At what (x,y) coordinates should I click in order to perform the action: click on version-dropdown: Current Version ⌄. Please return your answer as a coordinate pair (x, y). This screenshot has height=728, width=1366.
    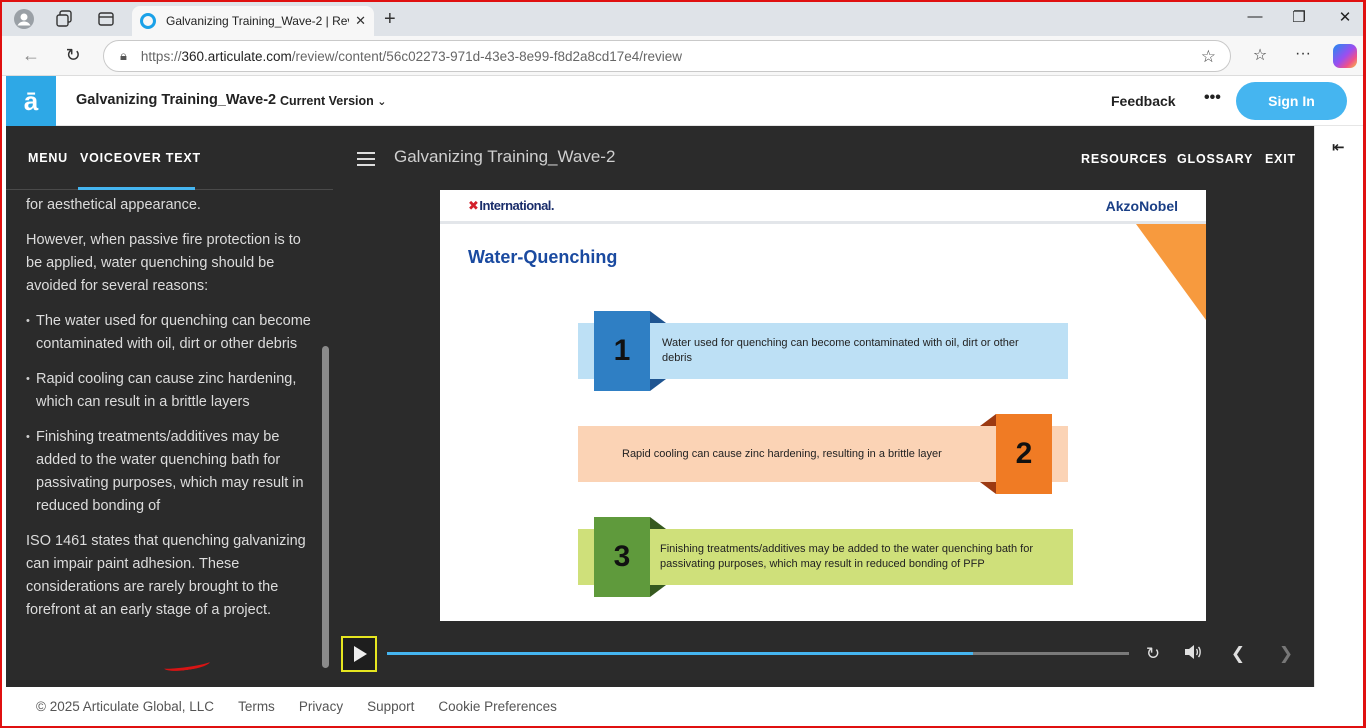
    Looking at the image, I should click on (333, 101).